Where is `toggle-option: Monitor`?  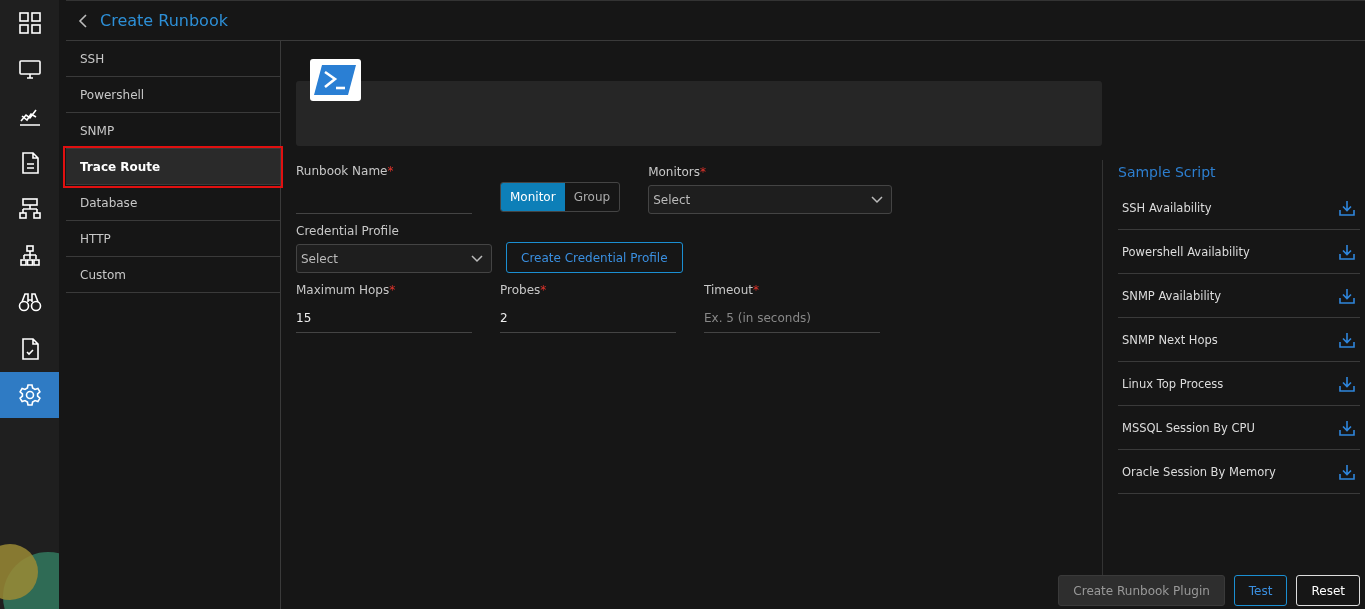 toggle-option: Monitor is located at coordinates (533, 197).